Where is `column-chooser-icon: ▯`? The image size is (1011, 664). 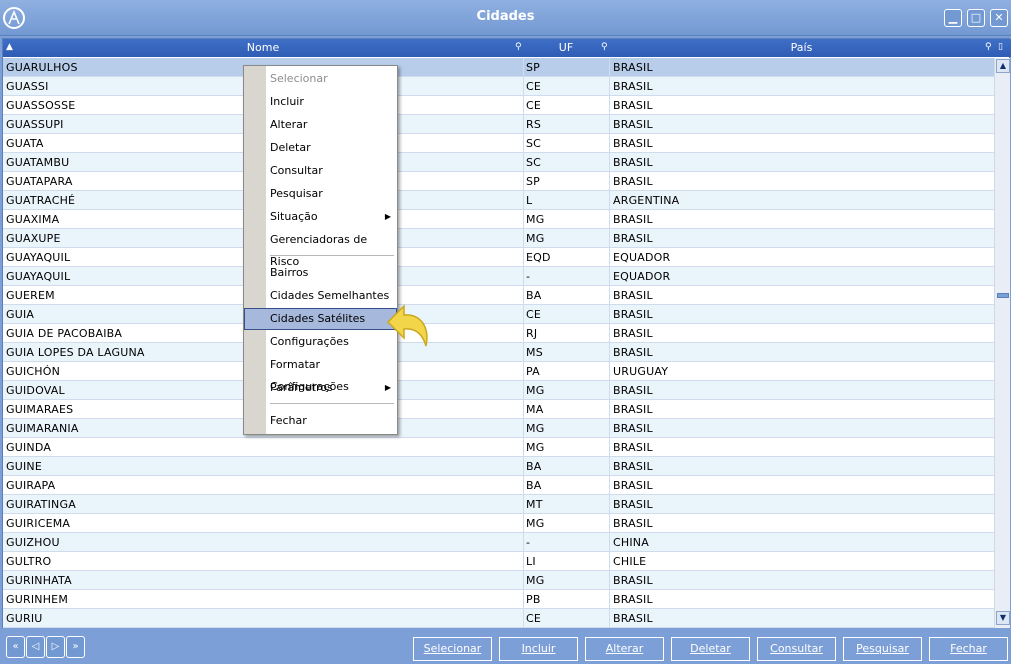 column-chooser-icon: ▯ is located at coordinates (1000, 47).